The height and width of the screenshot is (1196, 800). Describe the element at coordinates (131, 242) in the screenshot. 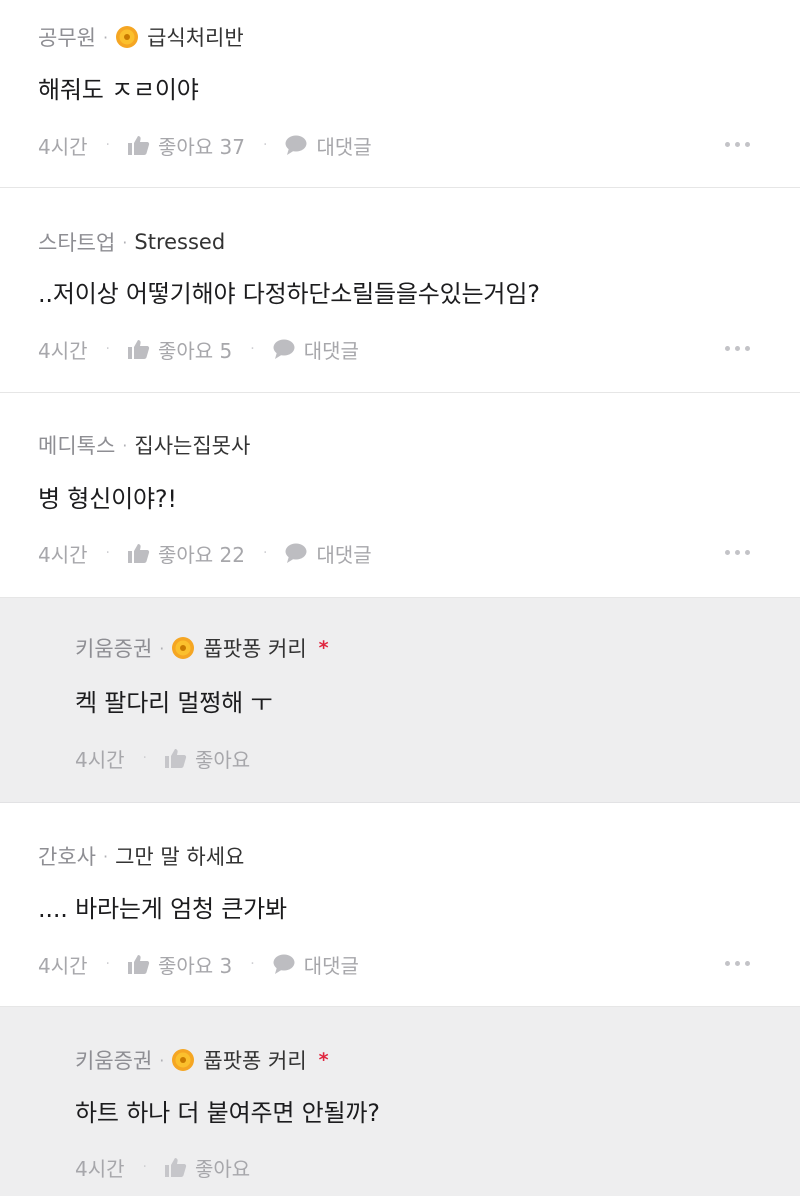

I see `comment-meta: 스타트업 · Stressed` at that location.